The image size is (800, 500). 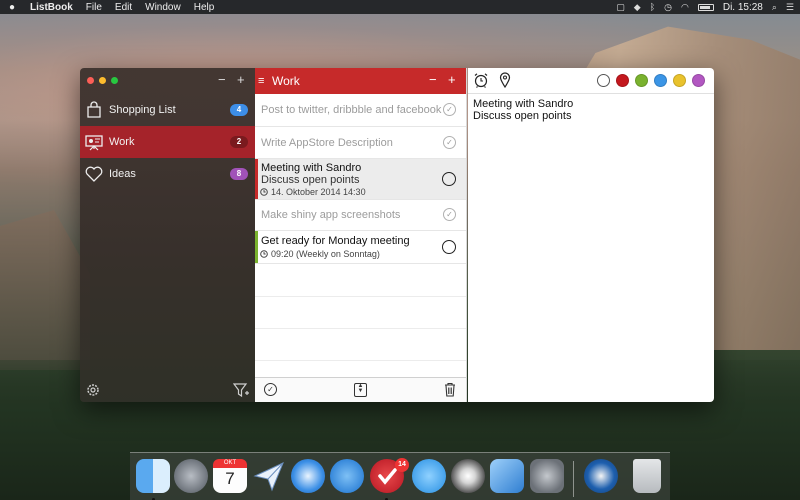 What do you see at coordinates (351, 110) in the screenshot?
I see `task-title: Post to twitter, dribbble and facebook` at bounding box center [351, 110].